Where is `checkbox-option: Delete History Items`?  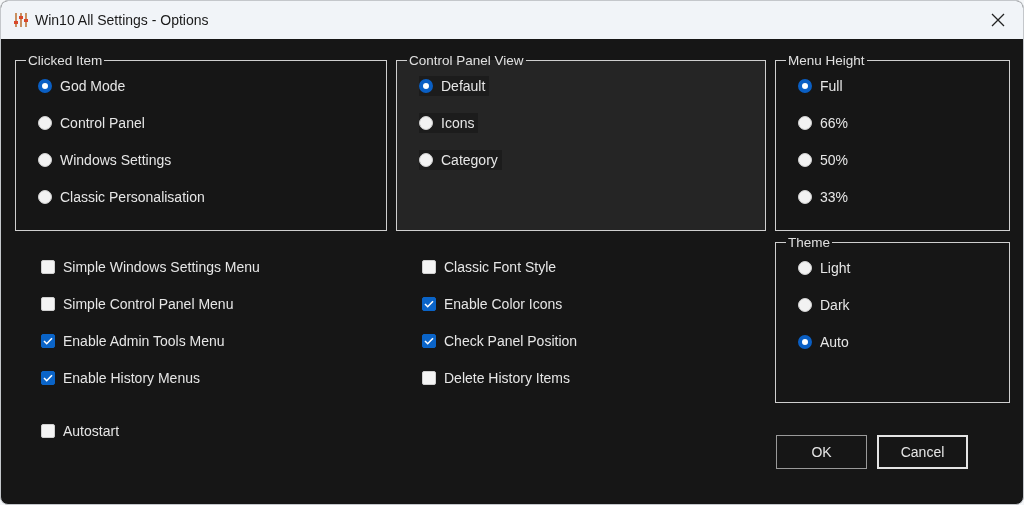
checkbox-option: Delete History Items is located at coordinates (498, 378).